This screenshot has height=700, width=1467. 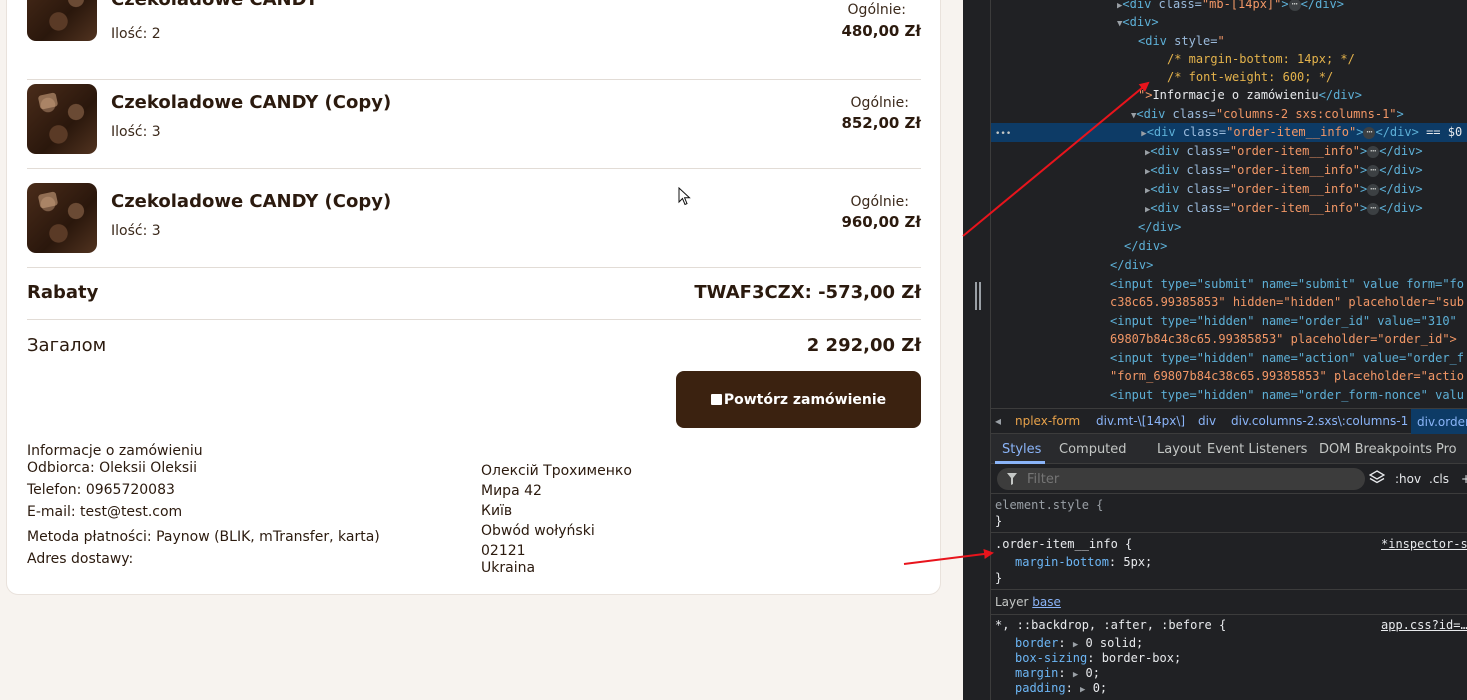 What do you see at coordinates (881, 31) in the screenshot?
I see `item-total: 480,00 Zł` at bounding box center [881, 31].